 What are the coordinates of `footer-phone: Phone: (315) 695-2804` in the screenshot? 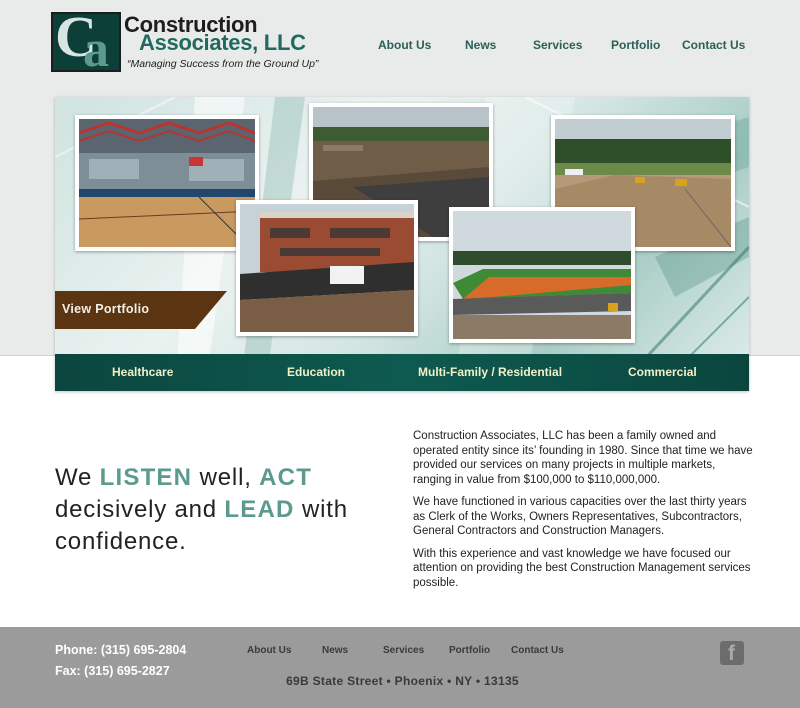 It's located at (121, 650).